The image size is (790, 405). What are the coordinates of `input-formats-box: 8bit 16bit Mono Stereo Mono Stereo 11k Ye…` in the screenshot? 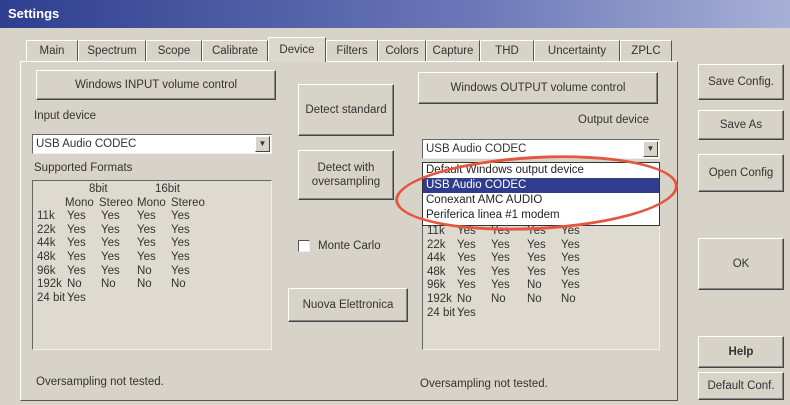 It's located at (152, 265).